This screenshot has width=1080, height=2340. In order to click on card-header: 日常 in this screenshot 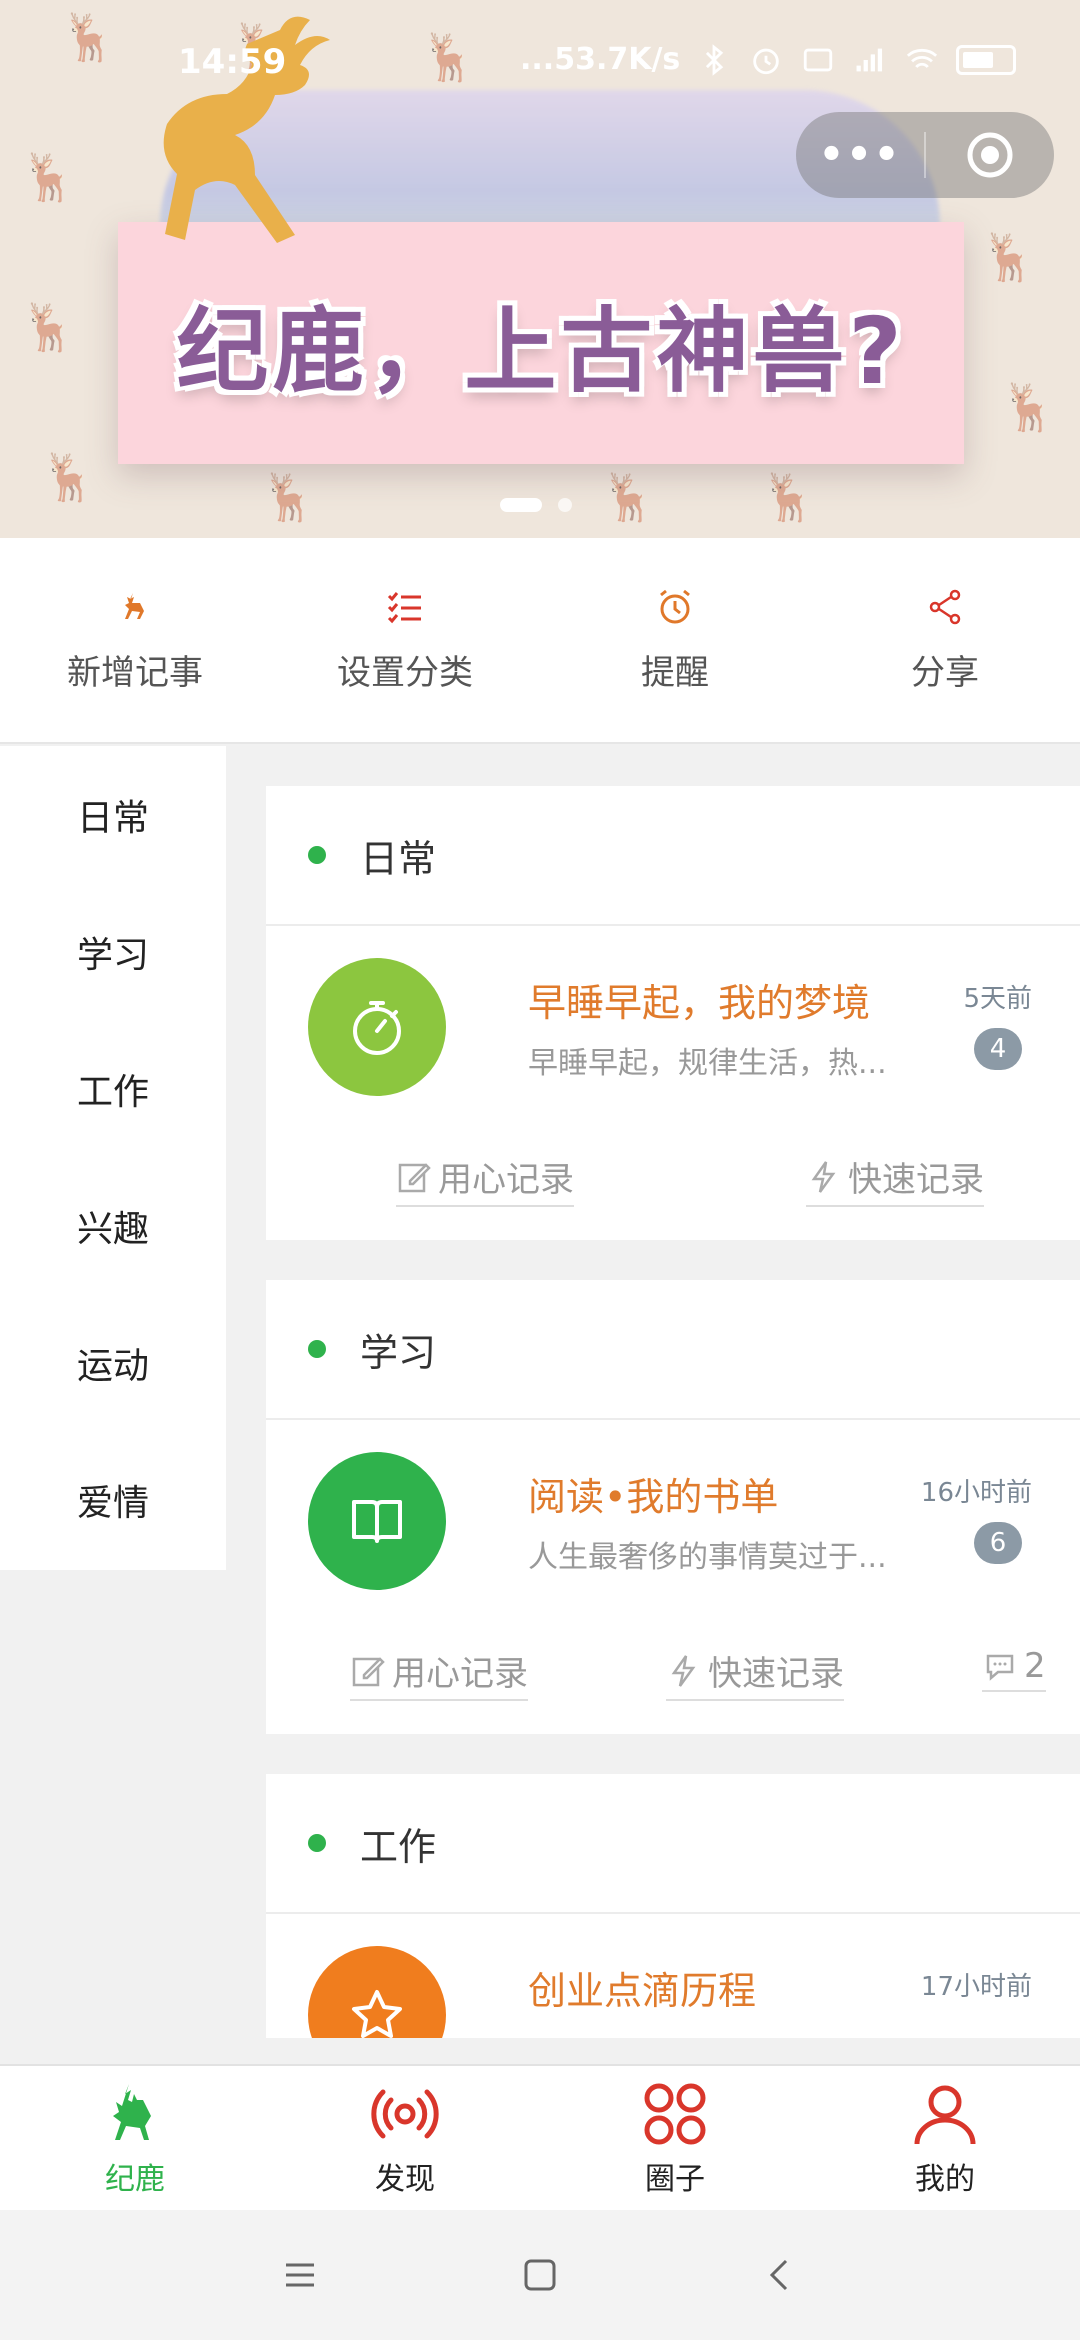, I will do `click(673, 856)`.